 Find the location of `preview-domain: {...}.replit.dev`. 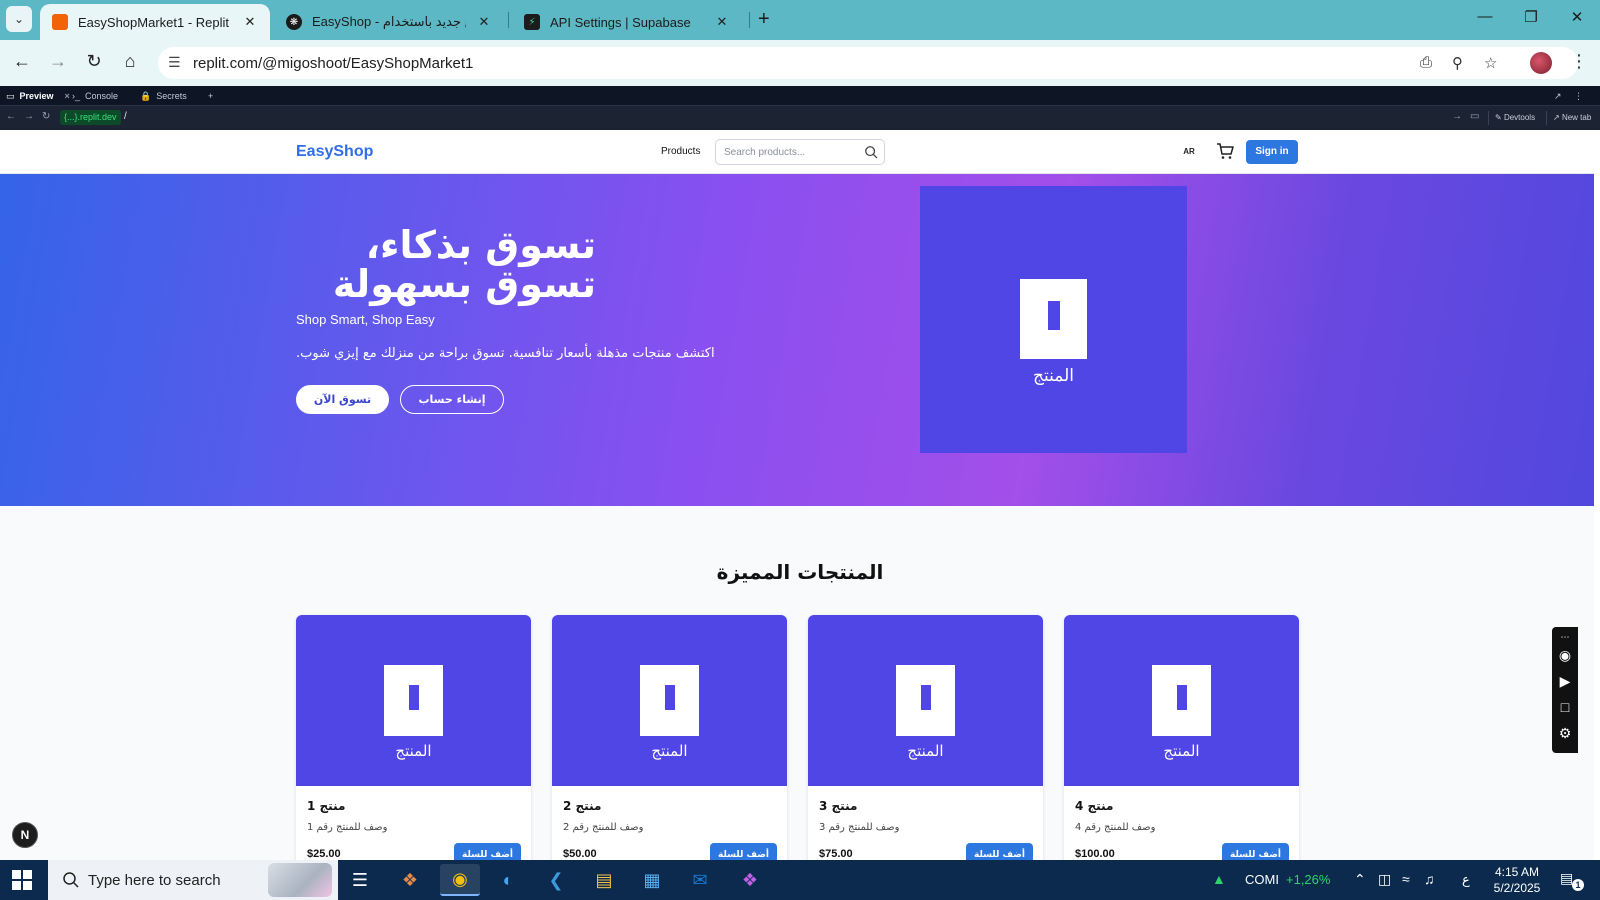

preview-domain: {...}.replit.dev is located at coordinates (90, 117).